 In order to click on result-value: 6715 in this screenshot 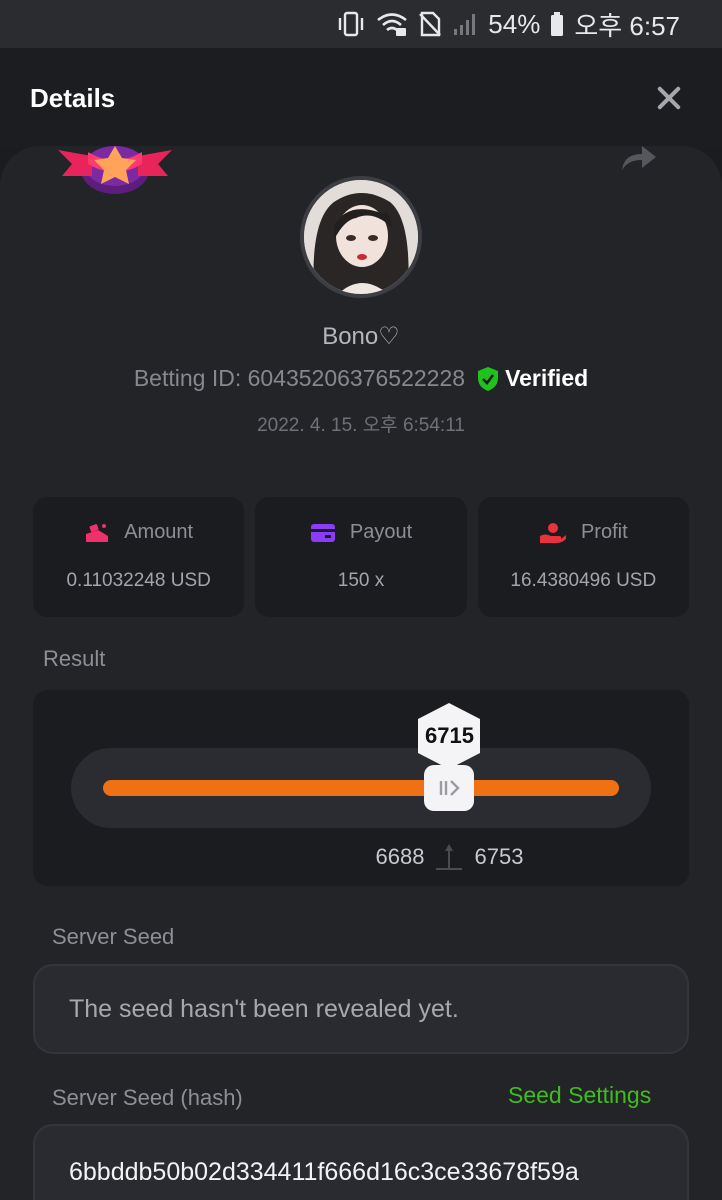, I will do `click(449, 735)`.